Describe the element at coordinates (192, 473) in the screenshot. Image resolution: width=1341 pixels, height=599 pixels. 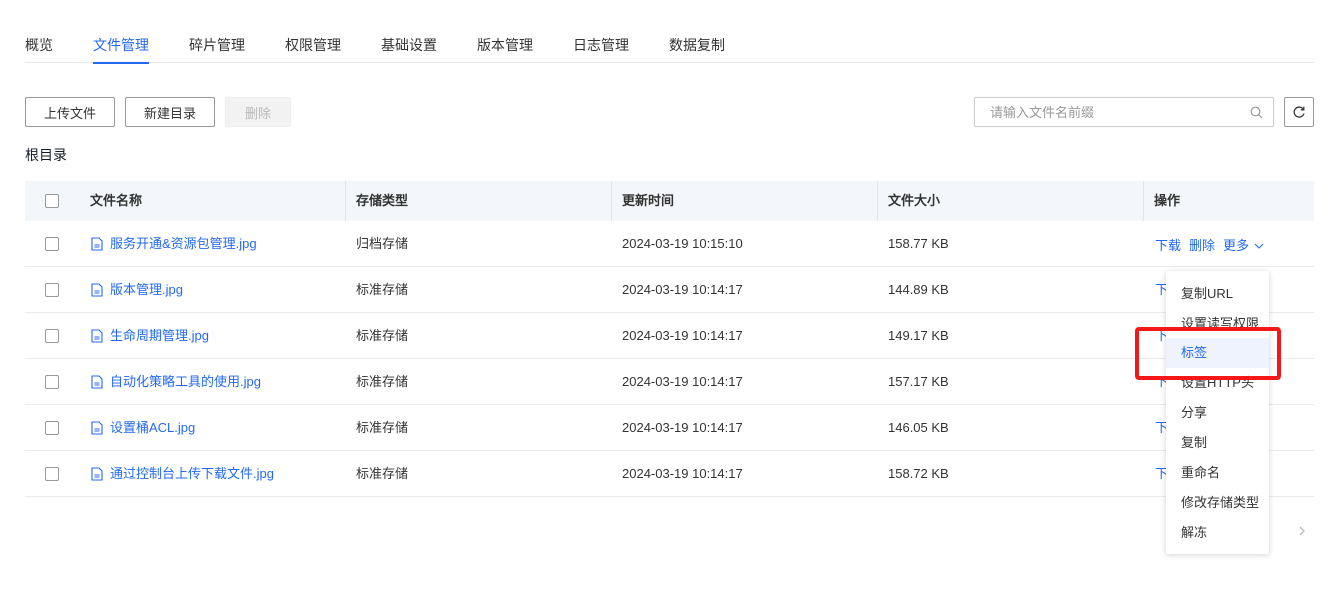
I see `file-name-text: 通过控制台上传下载文件.jpg` at that location.